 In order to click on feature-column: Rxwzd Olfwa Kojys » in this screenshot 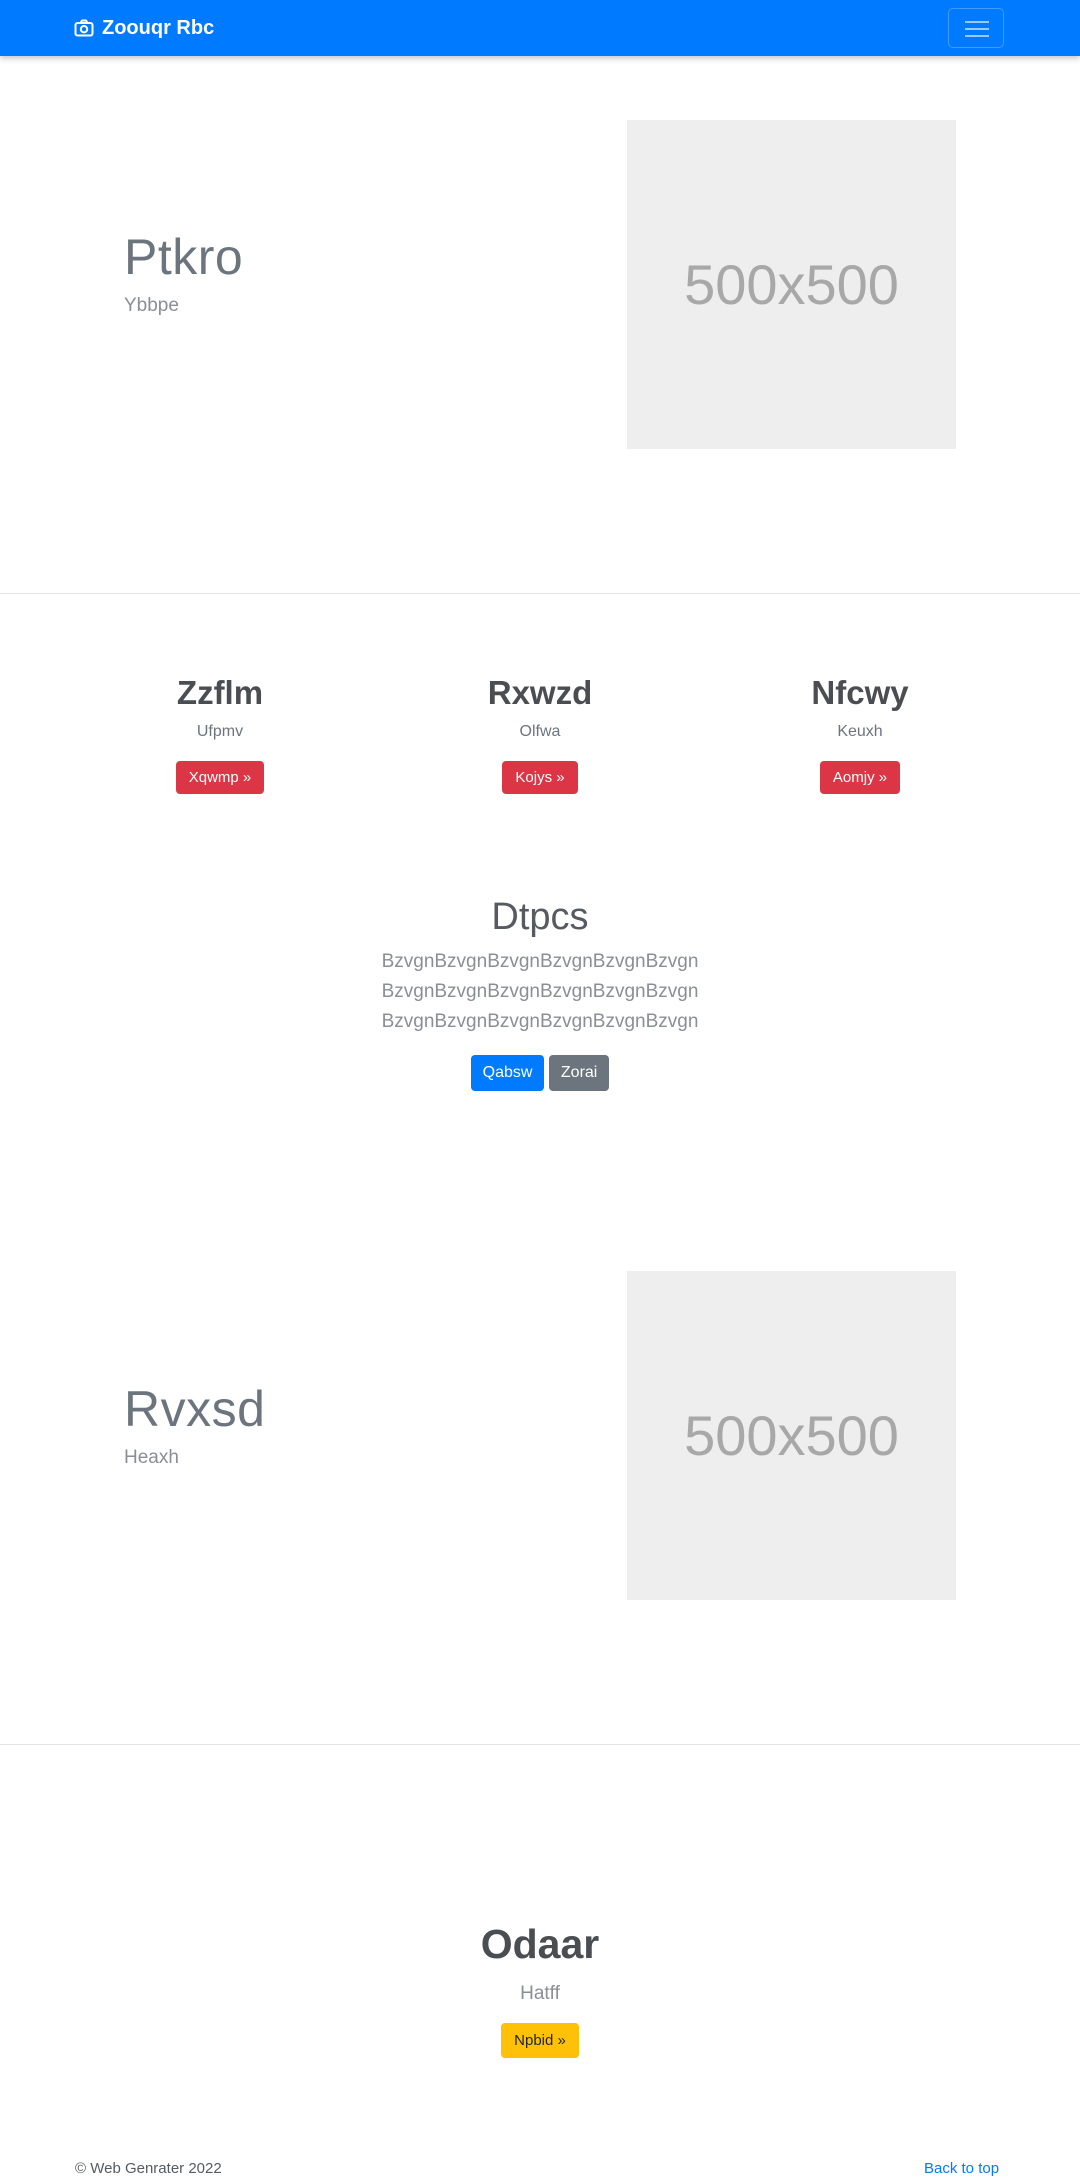, I will do `click(540, 733)`.